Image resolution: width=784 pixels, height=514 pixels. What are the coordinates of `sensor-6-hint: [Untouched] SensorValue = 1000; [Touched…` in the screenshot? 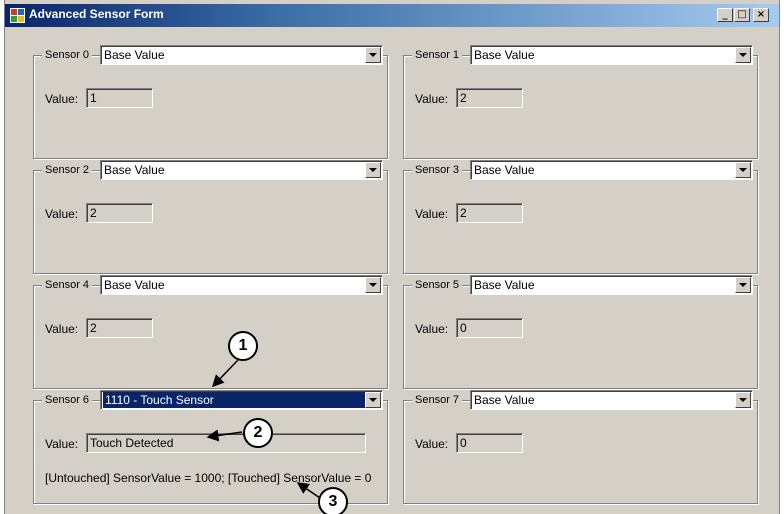 It's located at (208, 478).